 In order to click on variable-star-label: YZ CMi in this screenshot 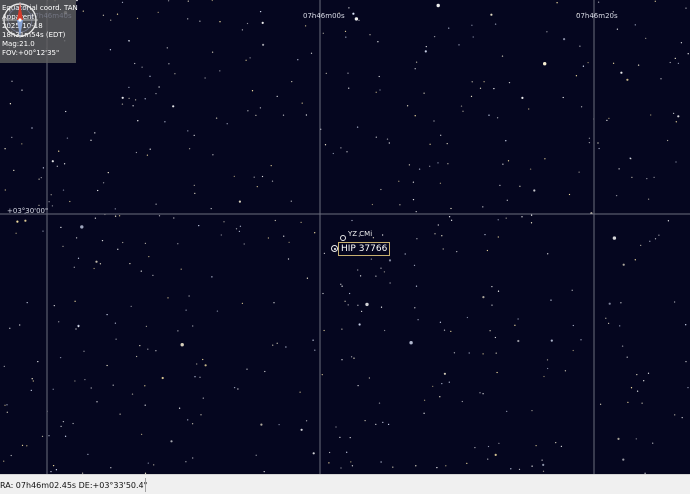, I will do `click(360, 234)`.